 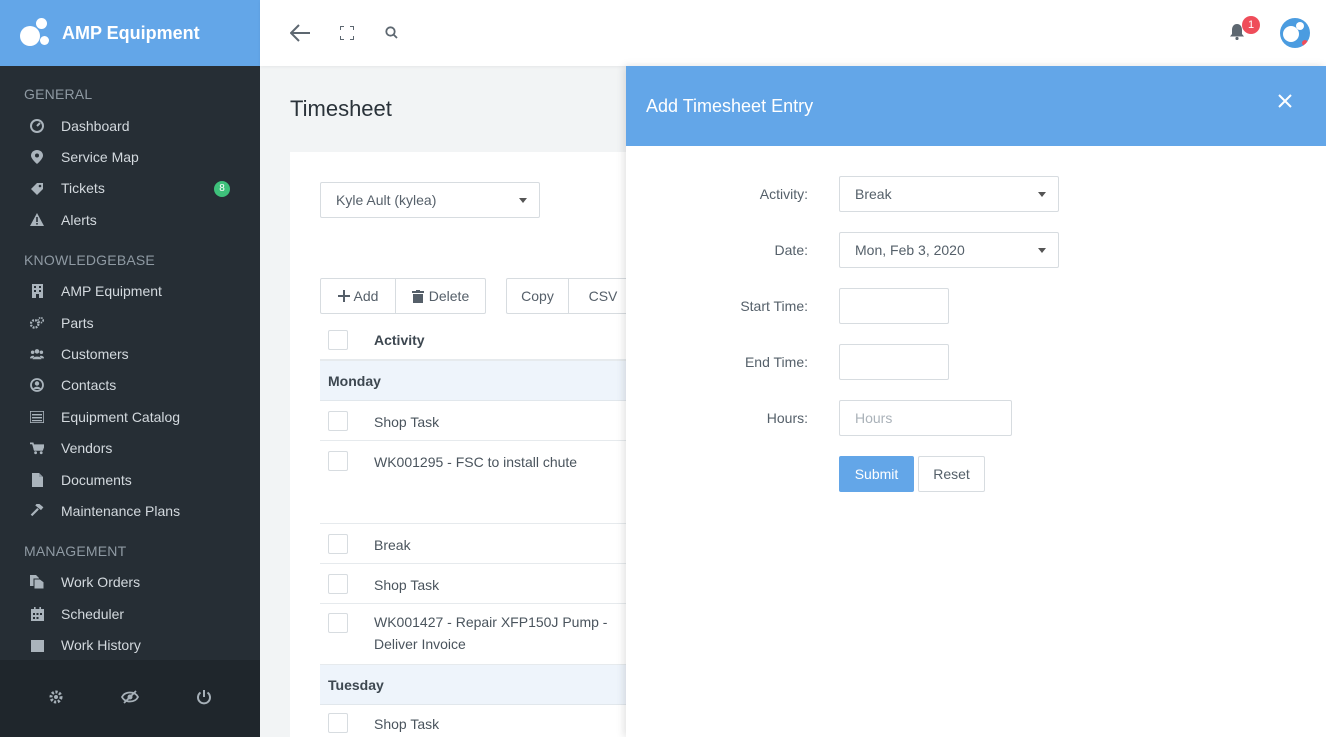 I want to click on sidebar-item-label: Vendors, so click(x=87, y=448).